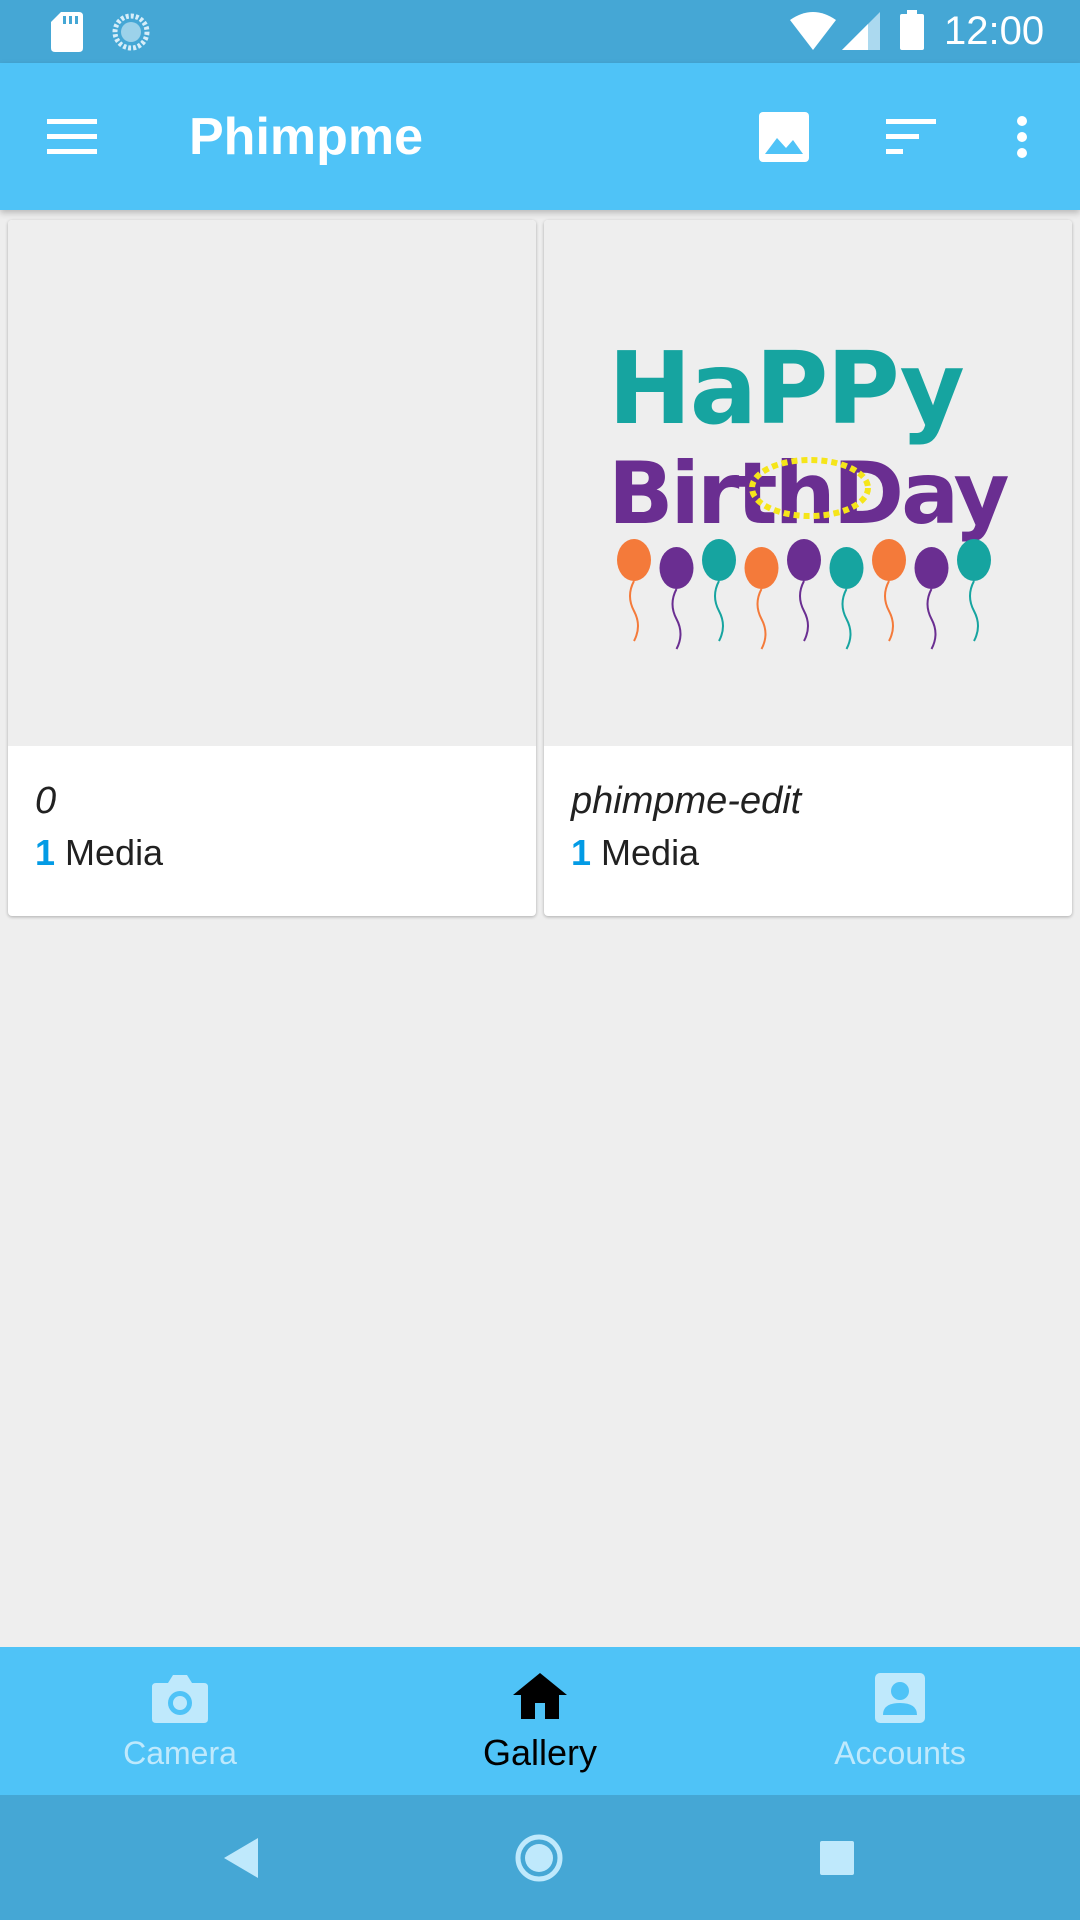 This screenshot has width=1080, height=1920. What do you see at coordinates (540, 31) in the screenshot?
I see `status-bar: 12:00` at bounding box center [540, 31].